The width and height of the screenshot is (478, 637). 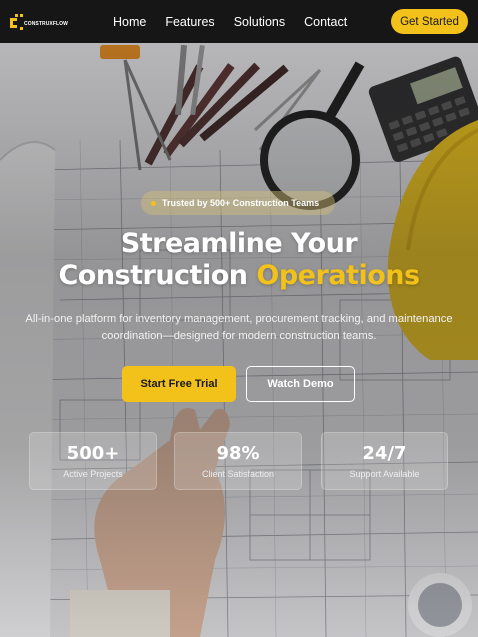 What do you see at coordinates (238, 474) in the screenshot?
I see `stat-label: Client Satisfaction` at bounding box center [238, 474].